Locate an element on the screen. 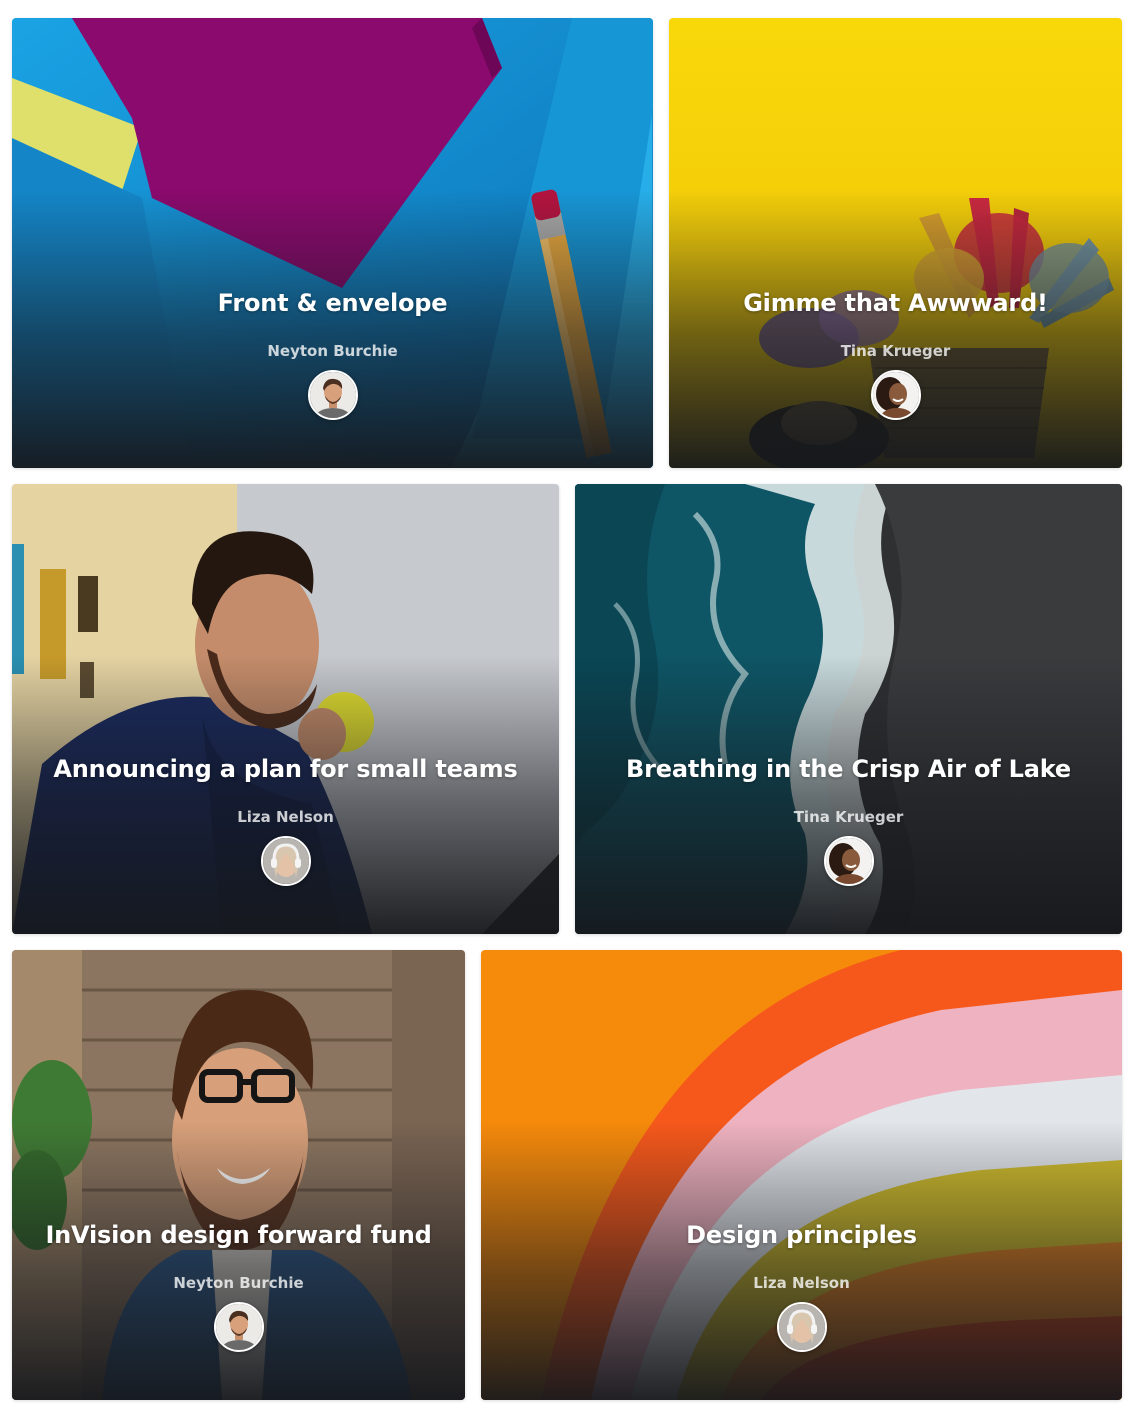 This screenshot has width=1135, height=1412. card-title: InVision design forward fund is located at coordinates (238, 1235).